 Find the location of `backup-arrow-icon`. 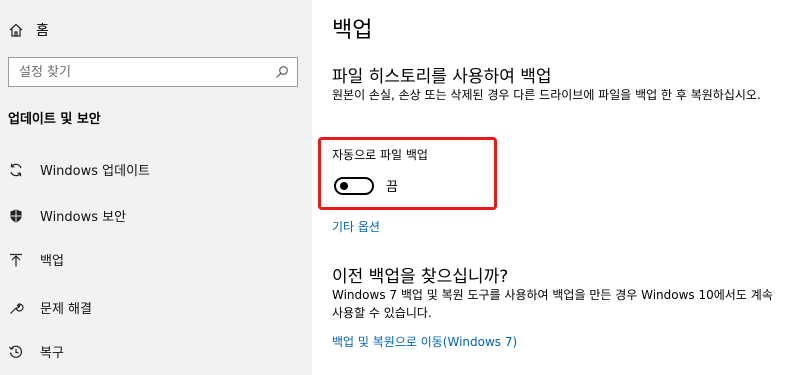

backup-arrow-icon is located at coordinates (16, 260).